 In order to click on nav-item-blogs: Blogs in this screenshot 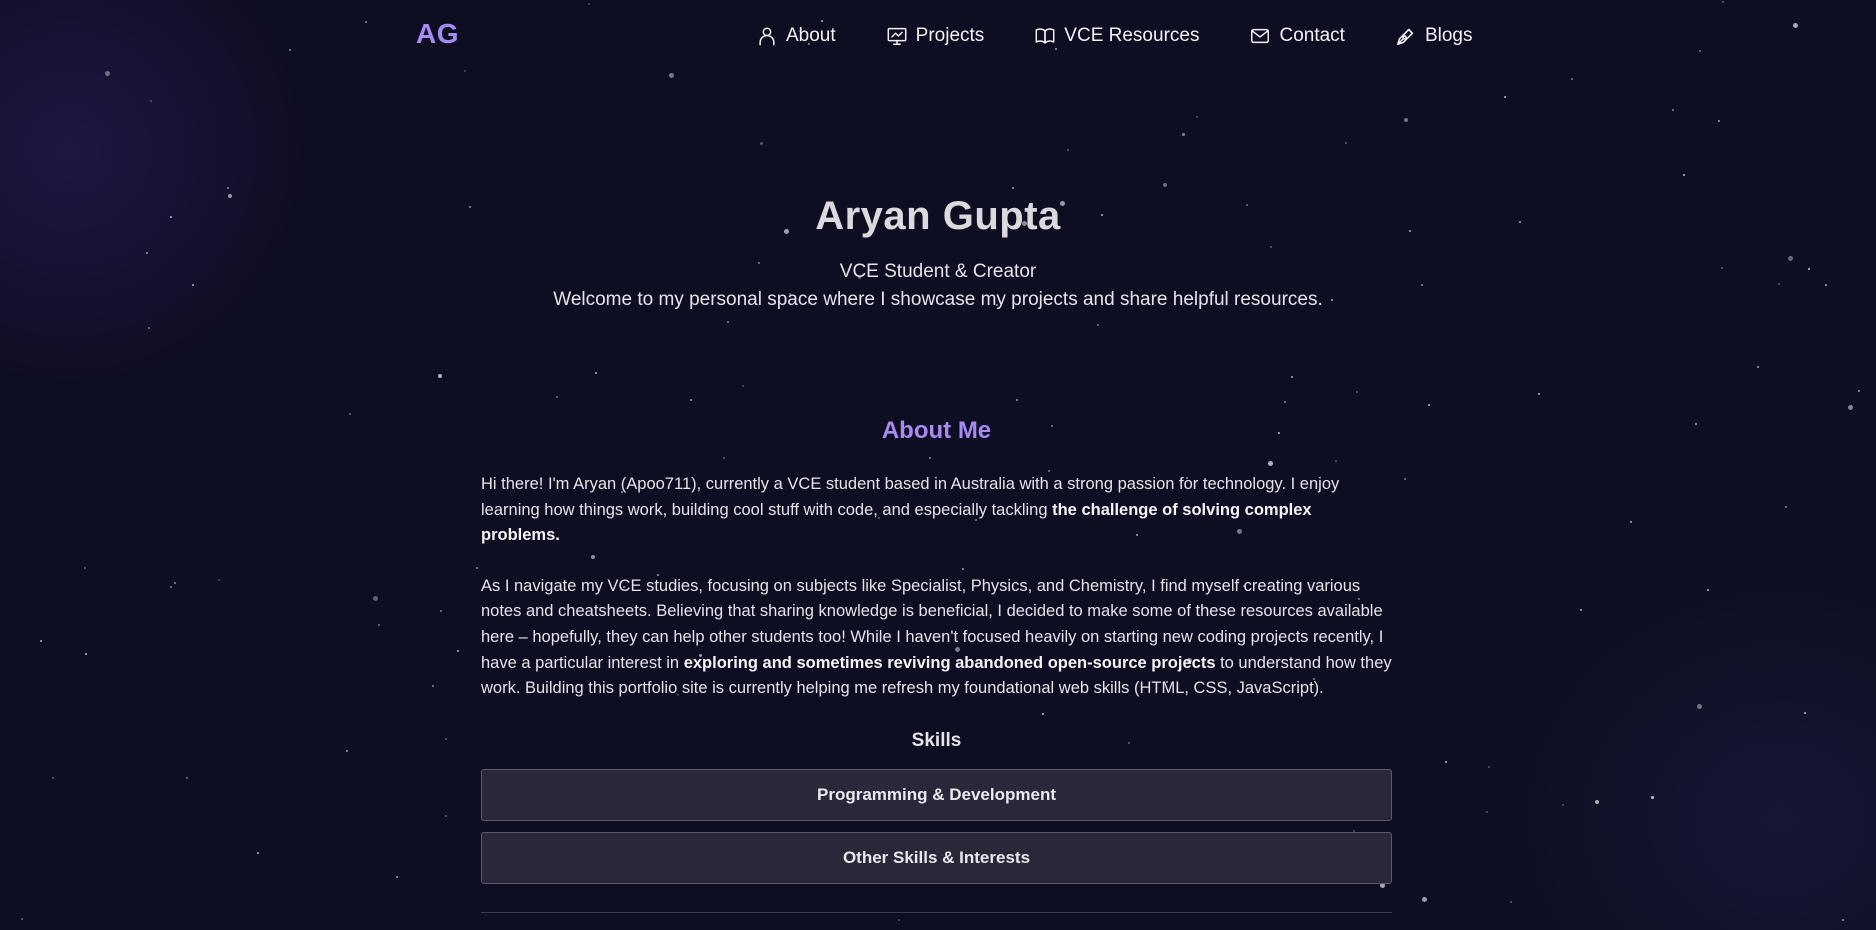, I will do `click(1434, 36)`.